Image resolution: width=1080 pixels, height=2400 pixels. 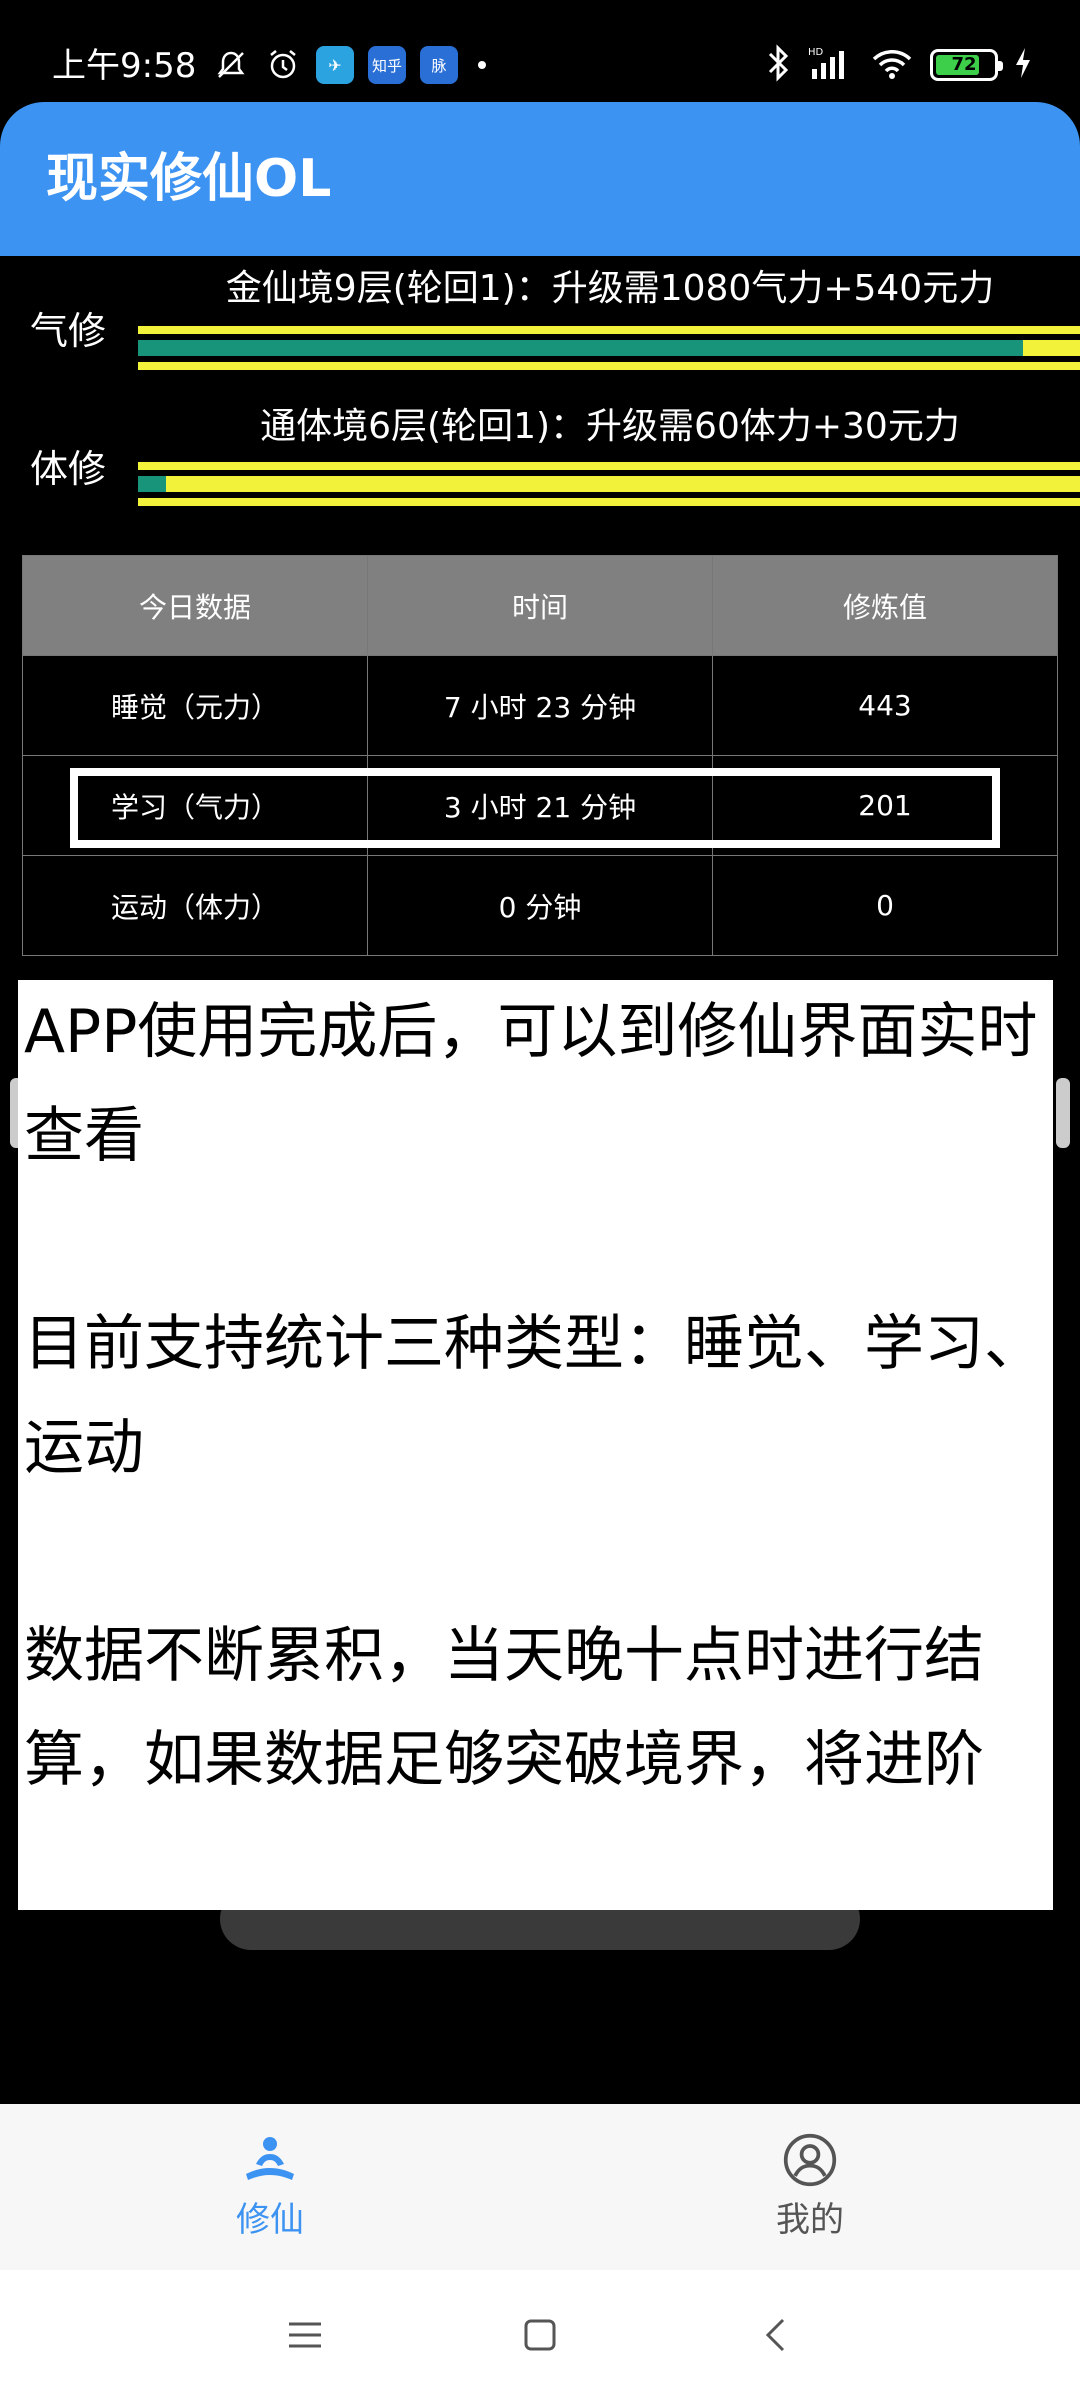 I want to click on home-button, so click(x=540, y=2335).